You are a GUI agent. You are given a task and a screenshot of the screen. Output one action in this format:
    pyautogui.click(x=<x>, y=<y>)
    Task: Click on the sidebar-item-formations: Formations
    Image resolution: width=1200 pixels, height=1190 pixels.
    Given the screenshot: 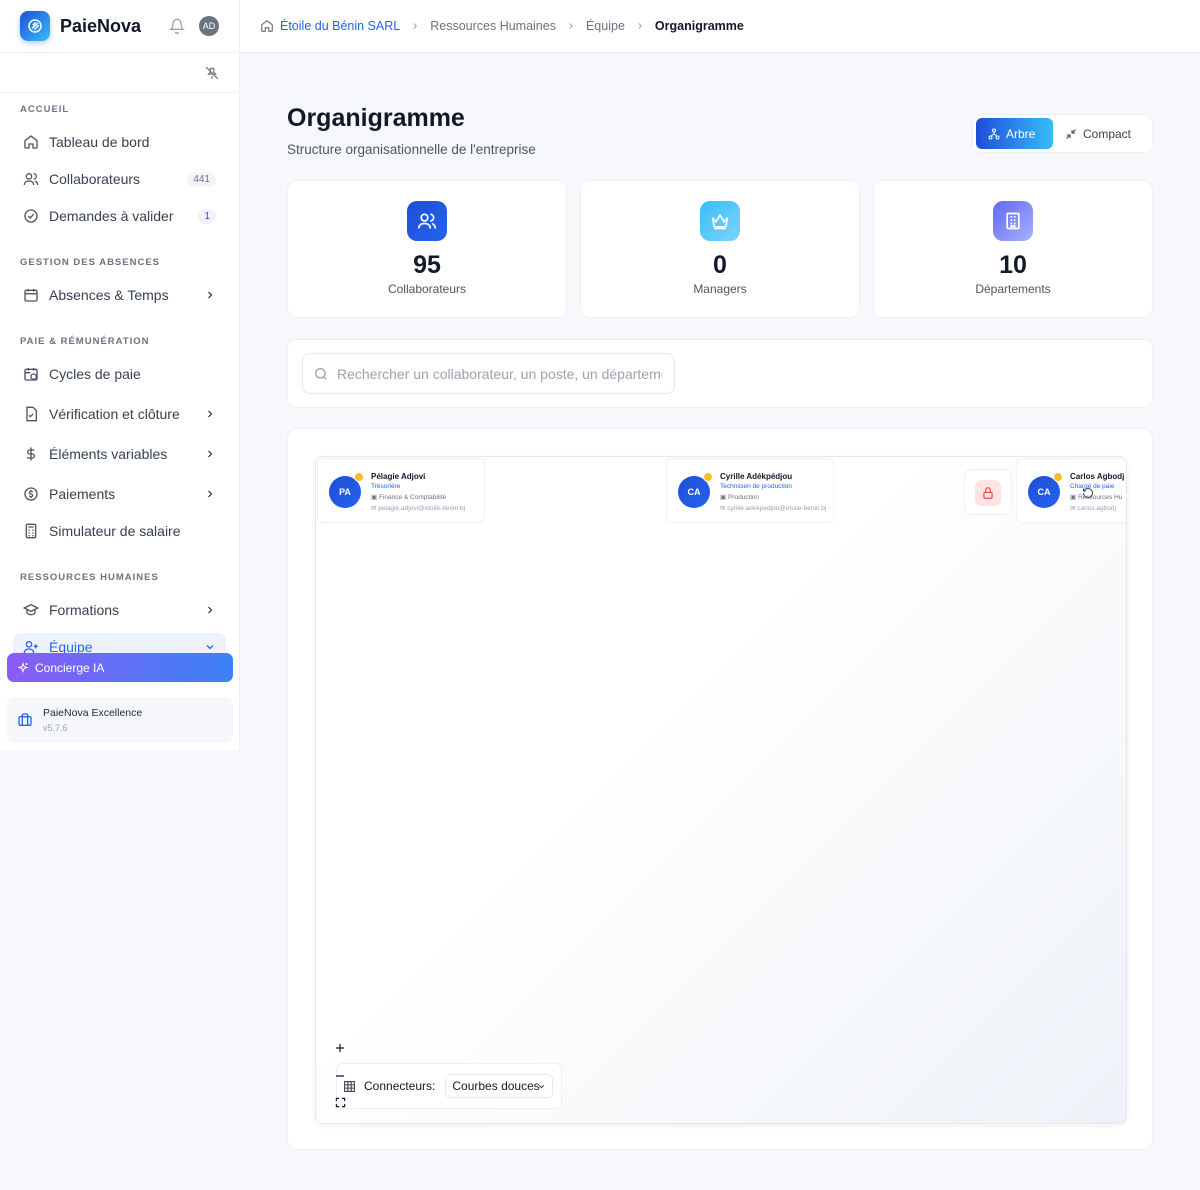 What is the action you would take?
    pyautogui.click(x=119, y=610)
    